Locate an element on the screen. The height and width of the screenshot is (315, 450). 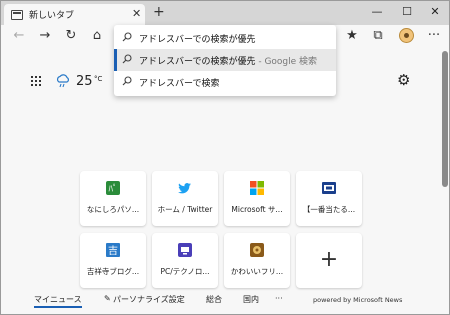
address-bar-input: アドレスバーでの検索が優先 is located at coordinates (225, 38).